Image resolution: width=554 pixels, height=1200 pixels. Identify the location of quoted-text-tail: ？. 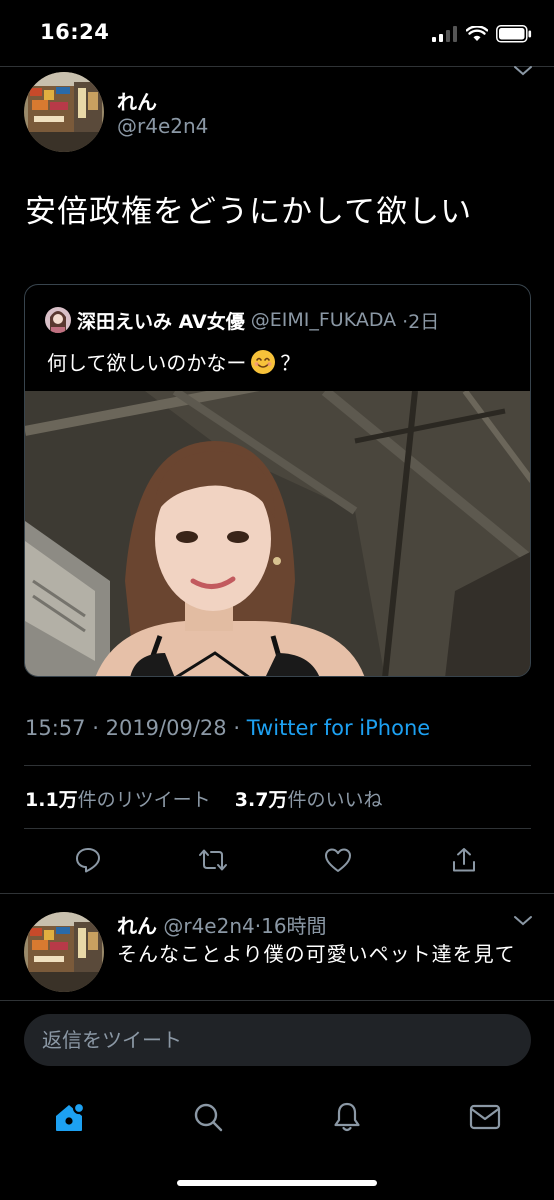
(290, 363).